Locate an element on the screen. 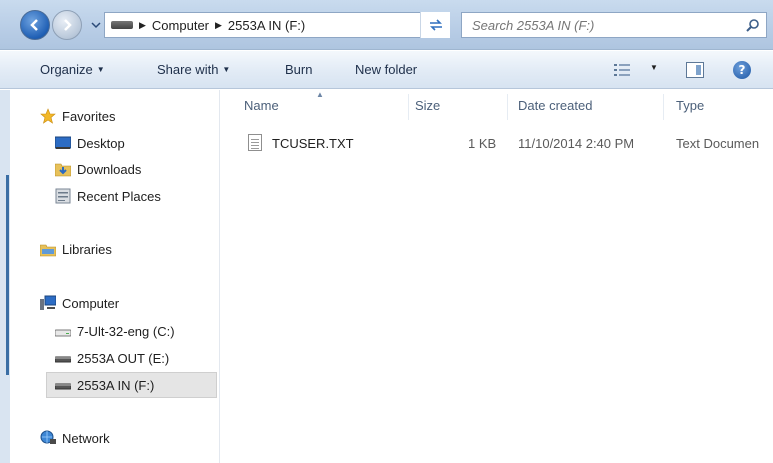  nav-network: Network is located at coordinates (75, 438).